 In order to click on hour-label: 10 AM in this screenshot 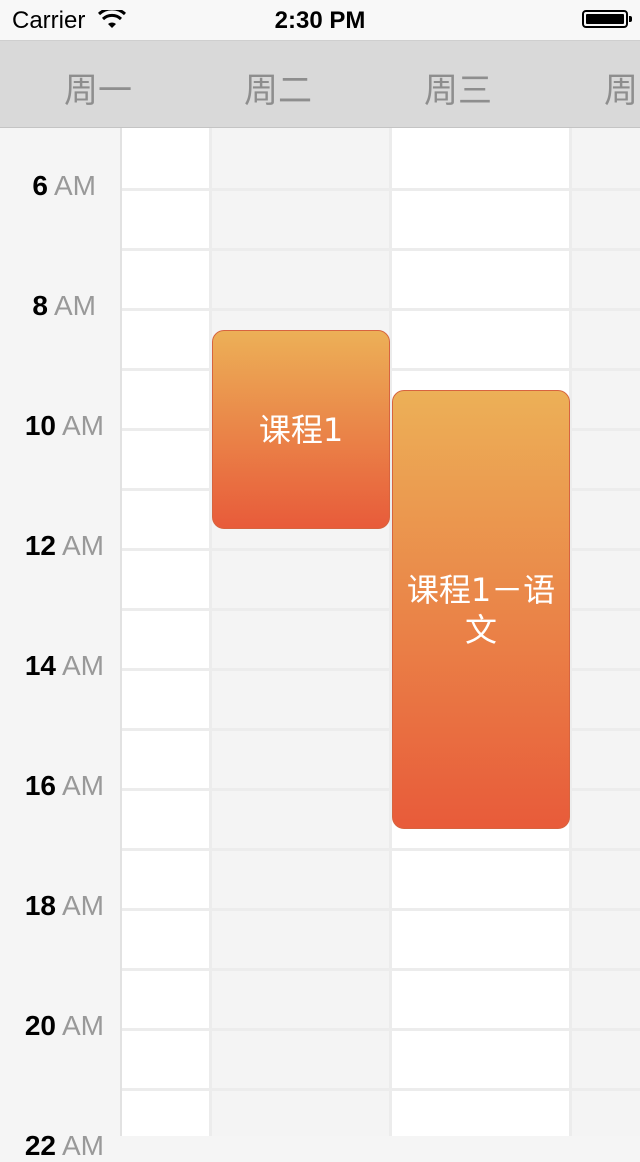, I will do `click(64, 425)`.